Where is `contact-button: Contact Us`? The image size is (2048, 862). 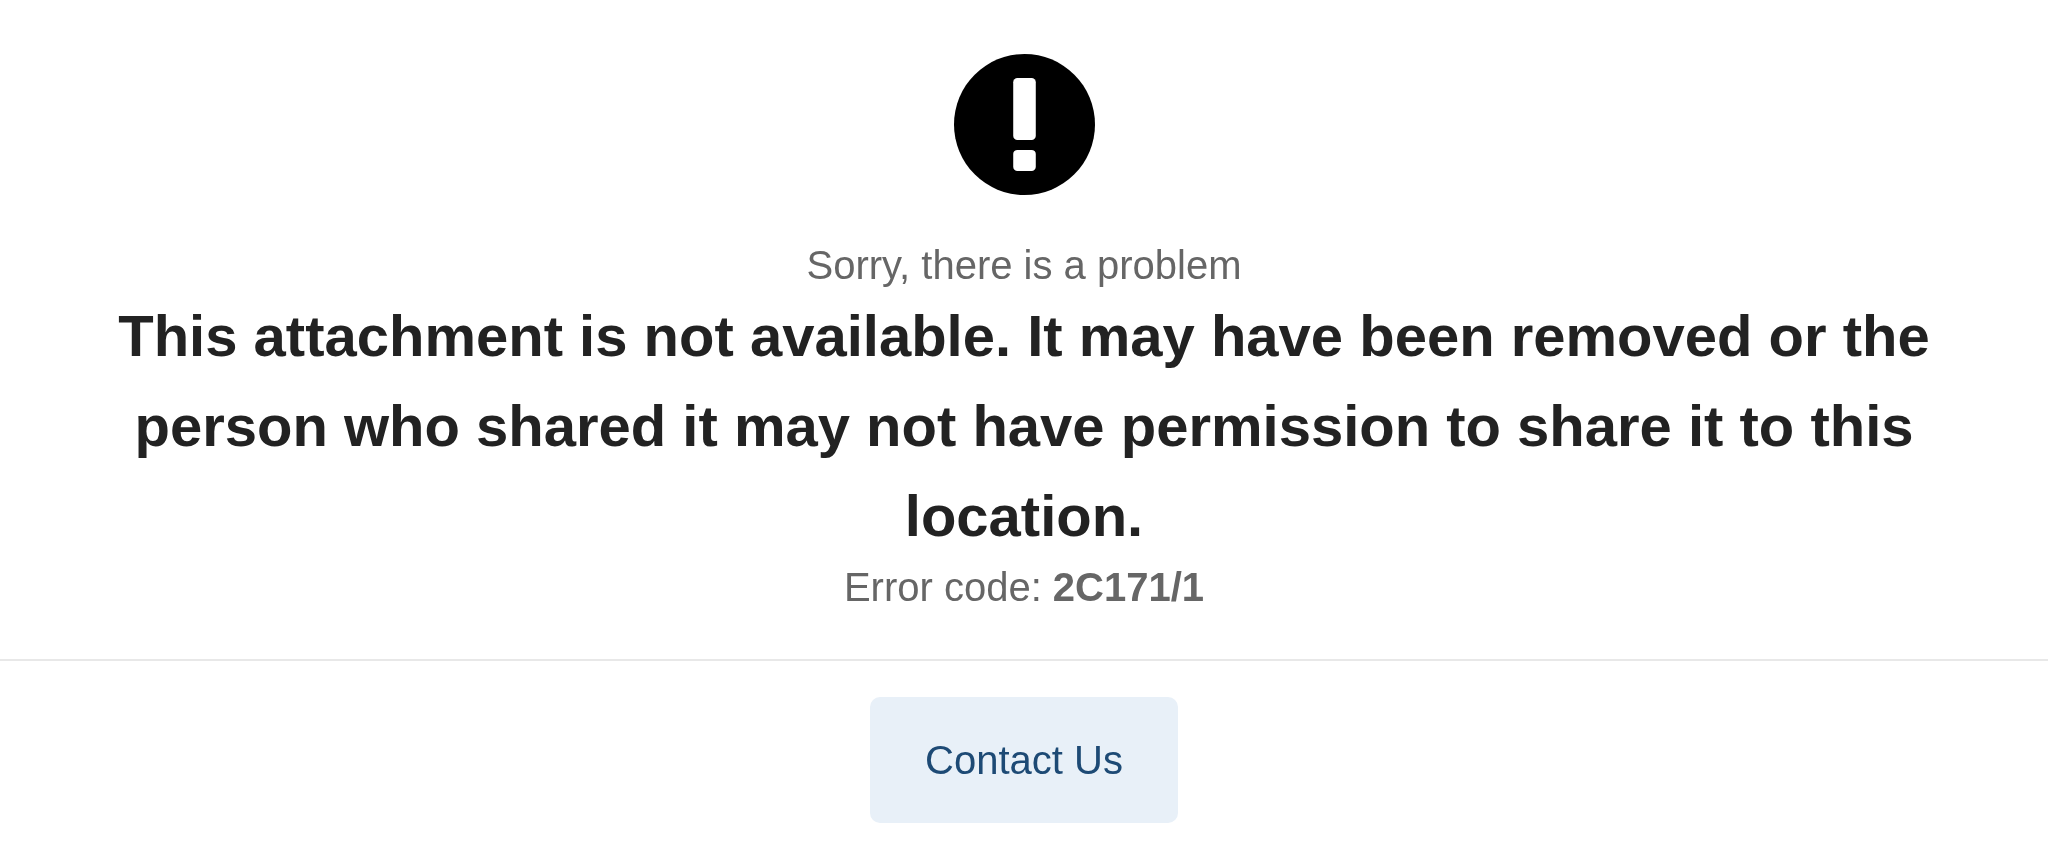
contact-button: Contact Us is located at coordinates (1024, 760).